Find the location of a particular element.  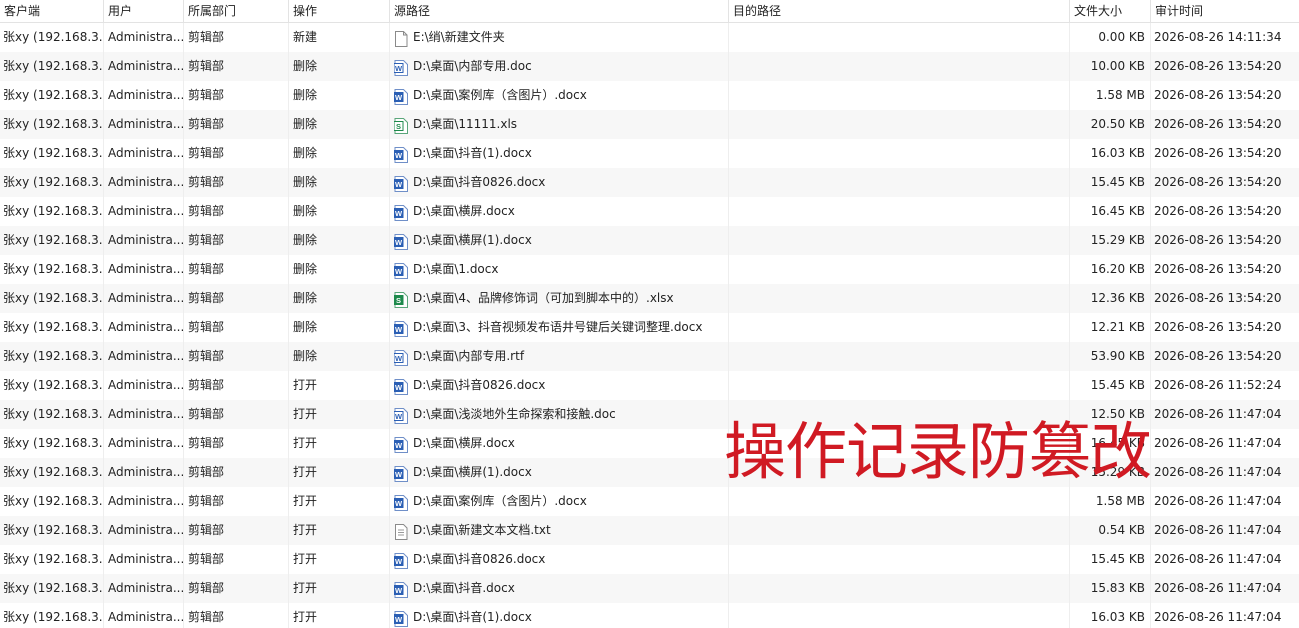

column-header-operation: 操作 is located at coordinates (339, 11).